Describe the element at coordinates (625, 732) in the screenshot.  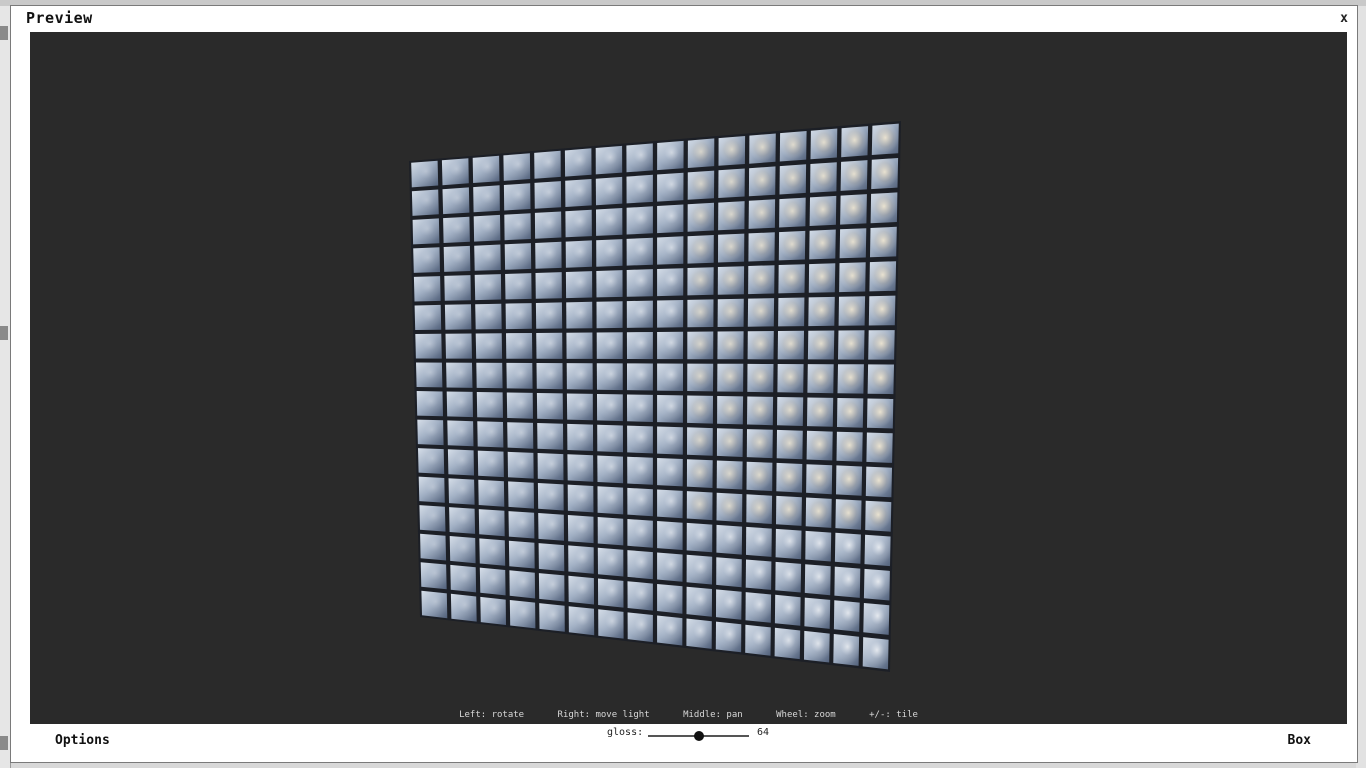
I see `gloss-label: gloss:` at that location.